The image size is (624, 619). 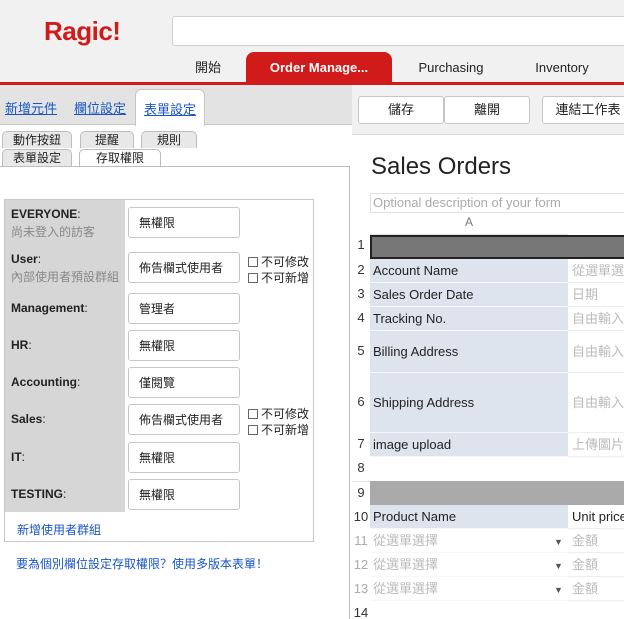 I want to click on row-number: 7, so click(x=361, y=443).